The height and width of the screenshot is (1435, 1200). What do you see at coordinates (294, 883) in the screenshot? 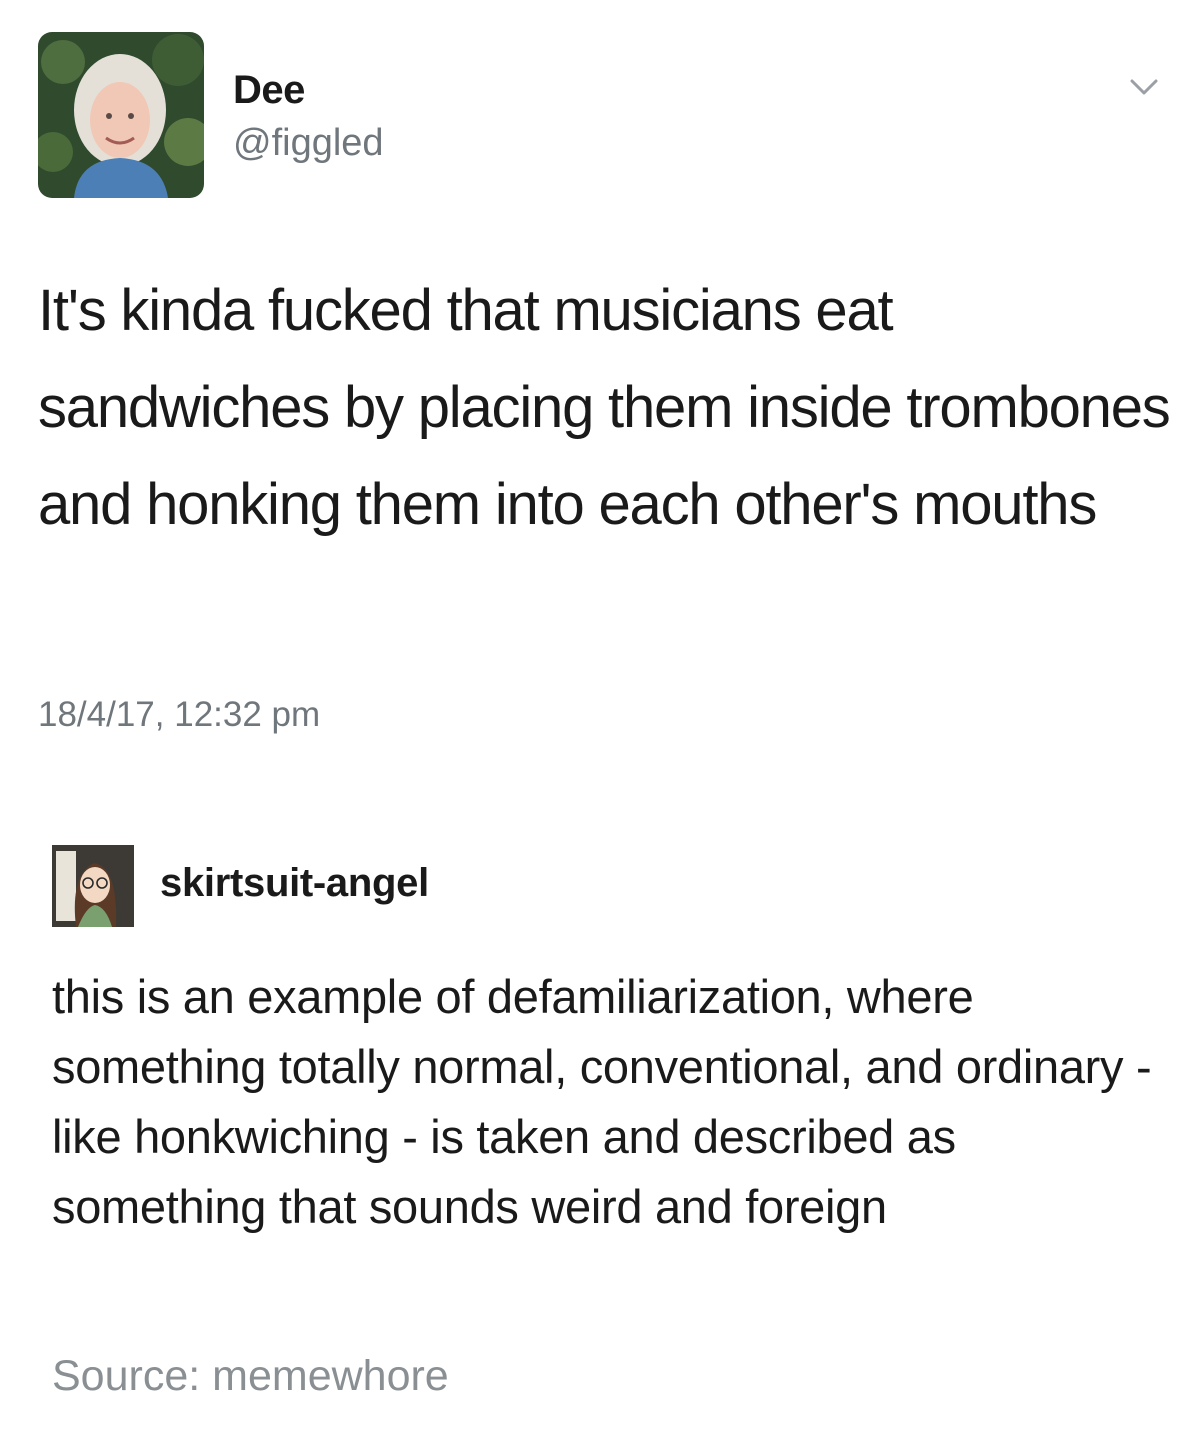
I see `reblog-username: skirtsuit-angel` at bounding box center [294, 883].